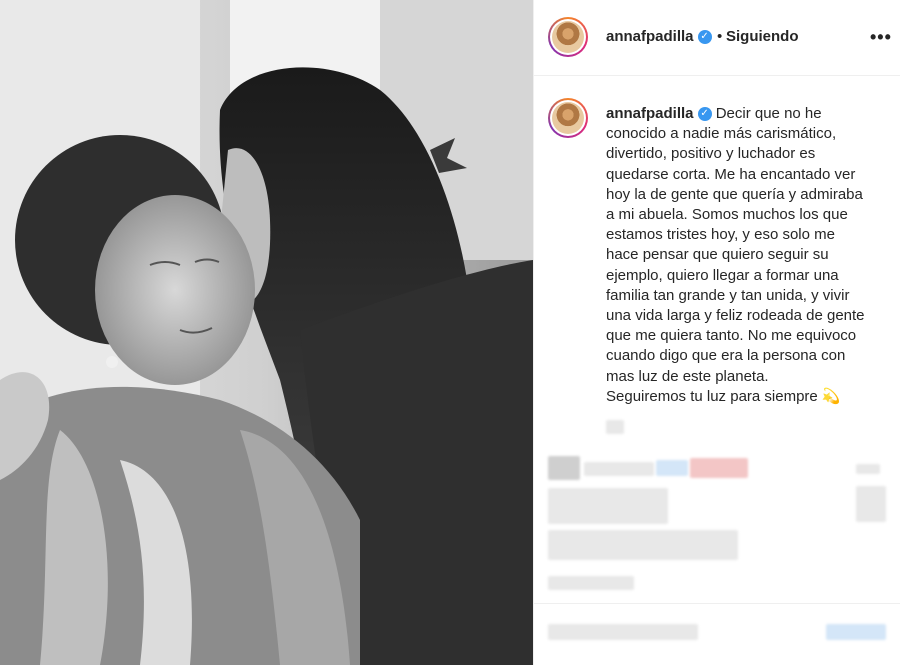  What do you see at coordinates (623, 632) in the screenshot?
I see `obscured-comment-input` at bounding box center [623, 632].